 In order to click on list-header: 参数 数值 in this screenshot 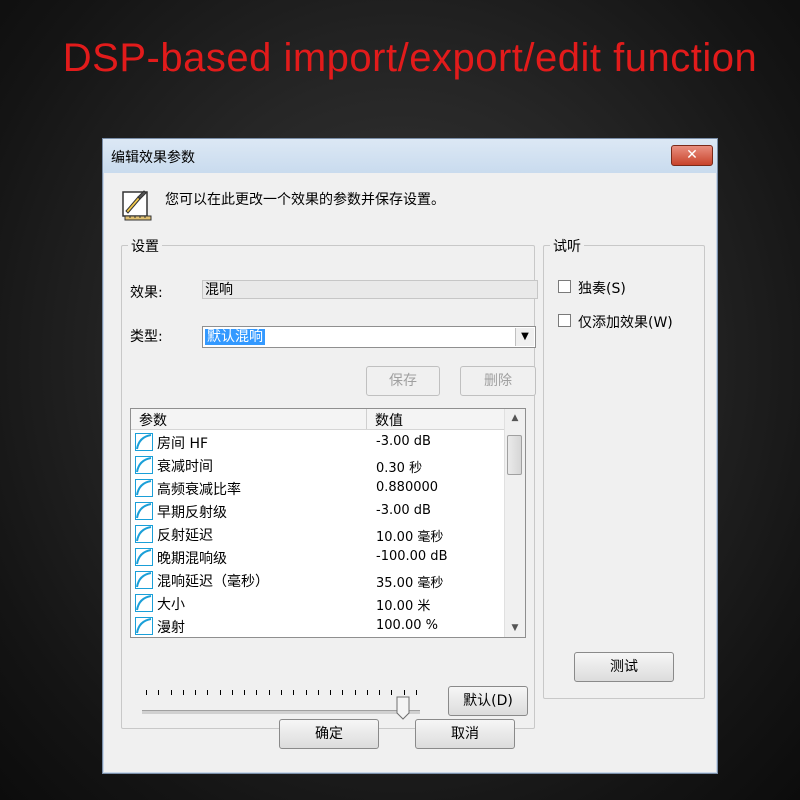, I will do `click(318, 419)`.